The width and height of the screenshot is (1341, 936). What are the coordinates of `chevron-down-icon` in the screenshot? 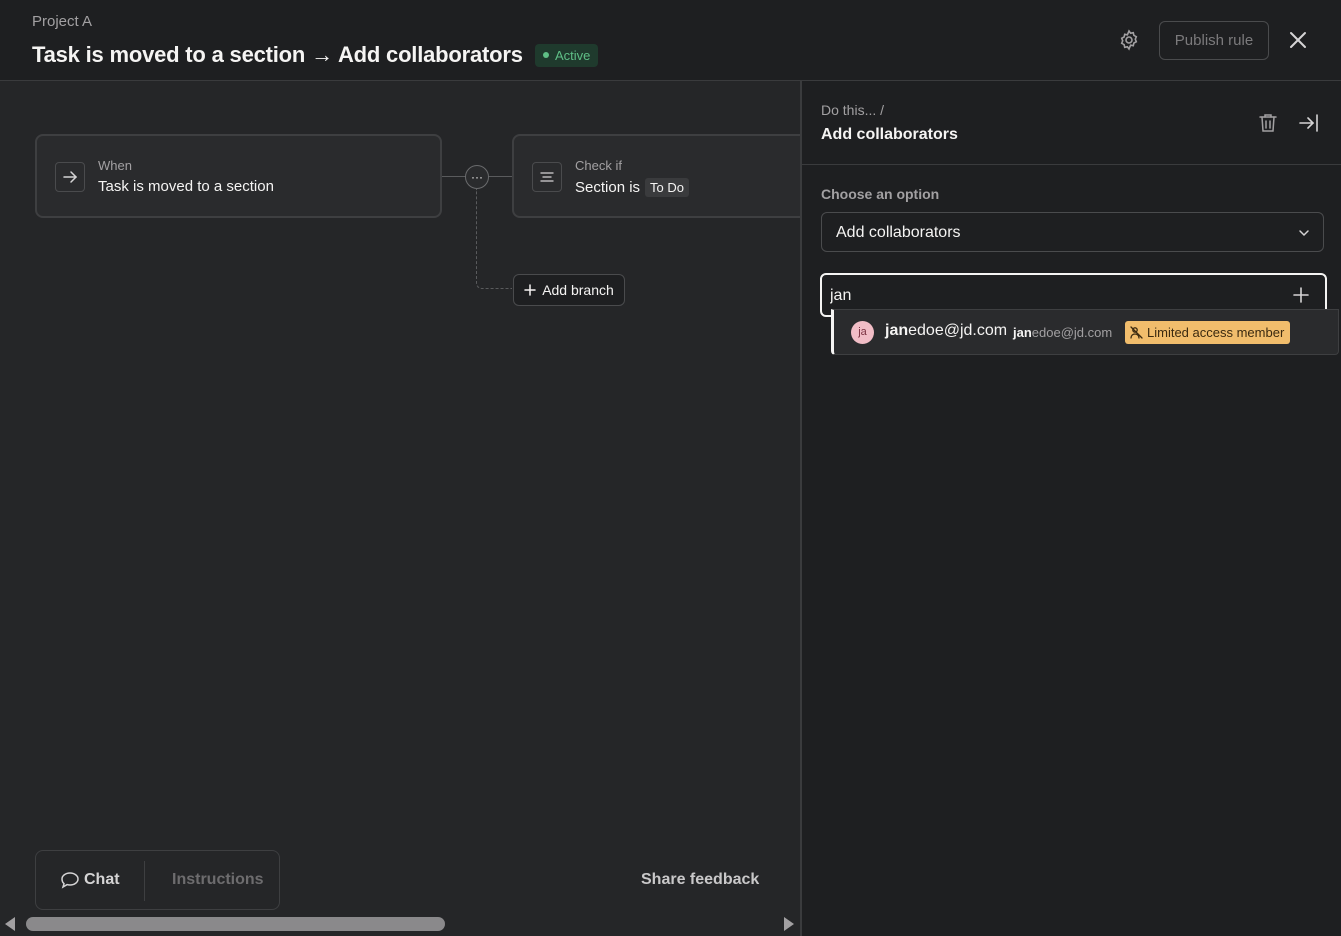 It's located at (1304, 233).